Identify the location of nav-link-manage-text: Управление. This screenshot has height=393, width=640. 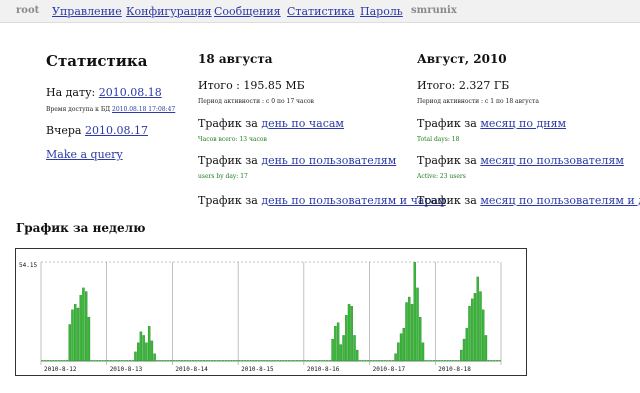
(87, 11).